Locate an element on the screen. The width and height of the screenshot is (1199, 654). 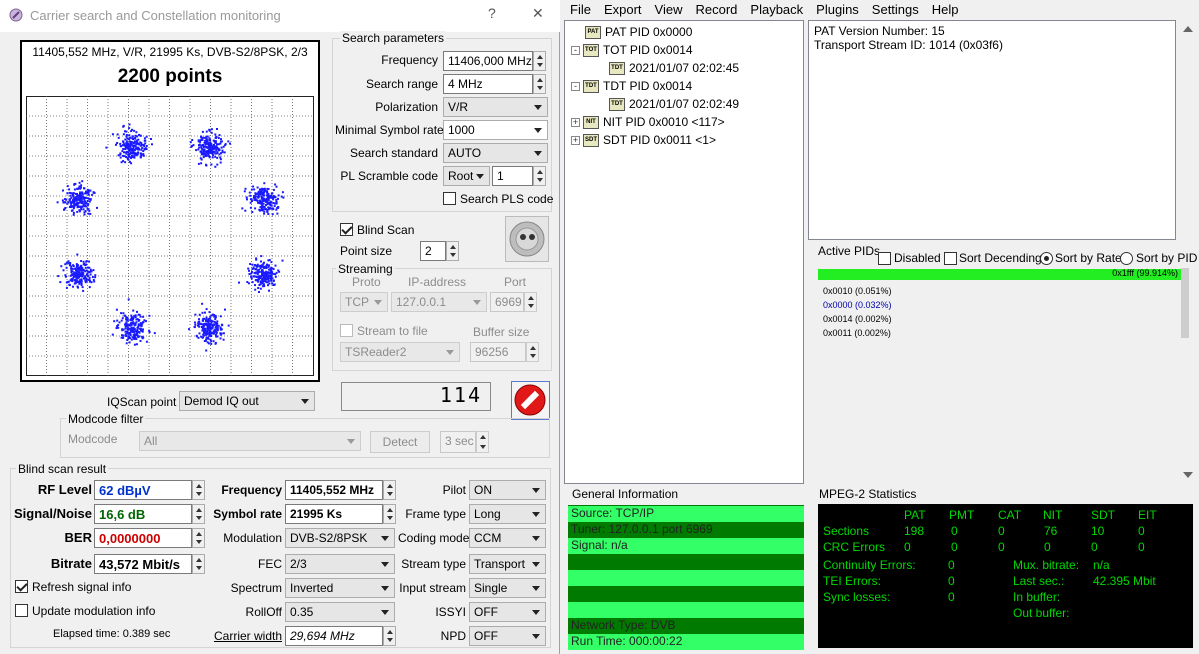
detect-button: Detect is located at coordinates (400, 442).